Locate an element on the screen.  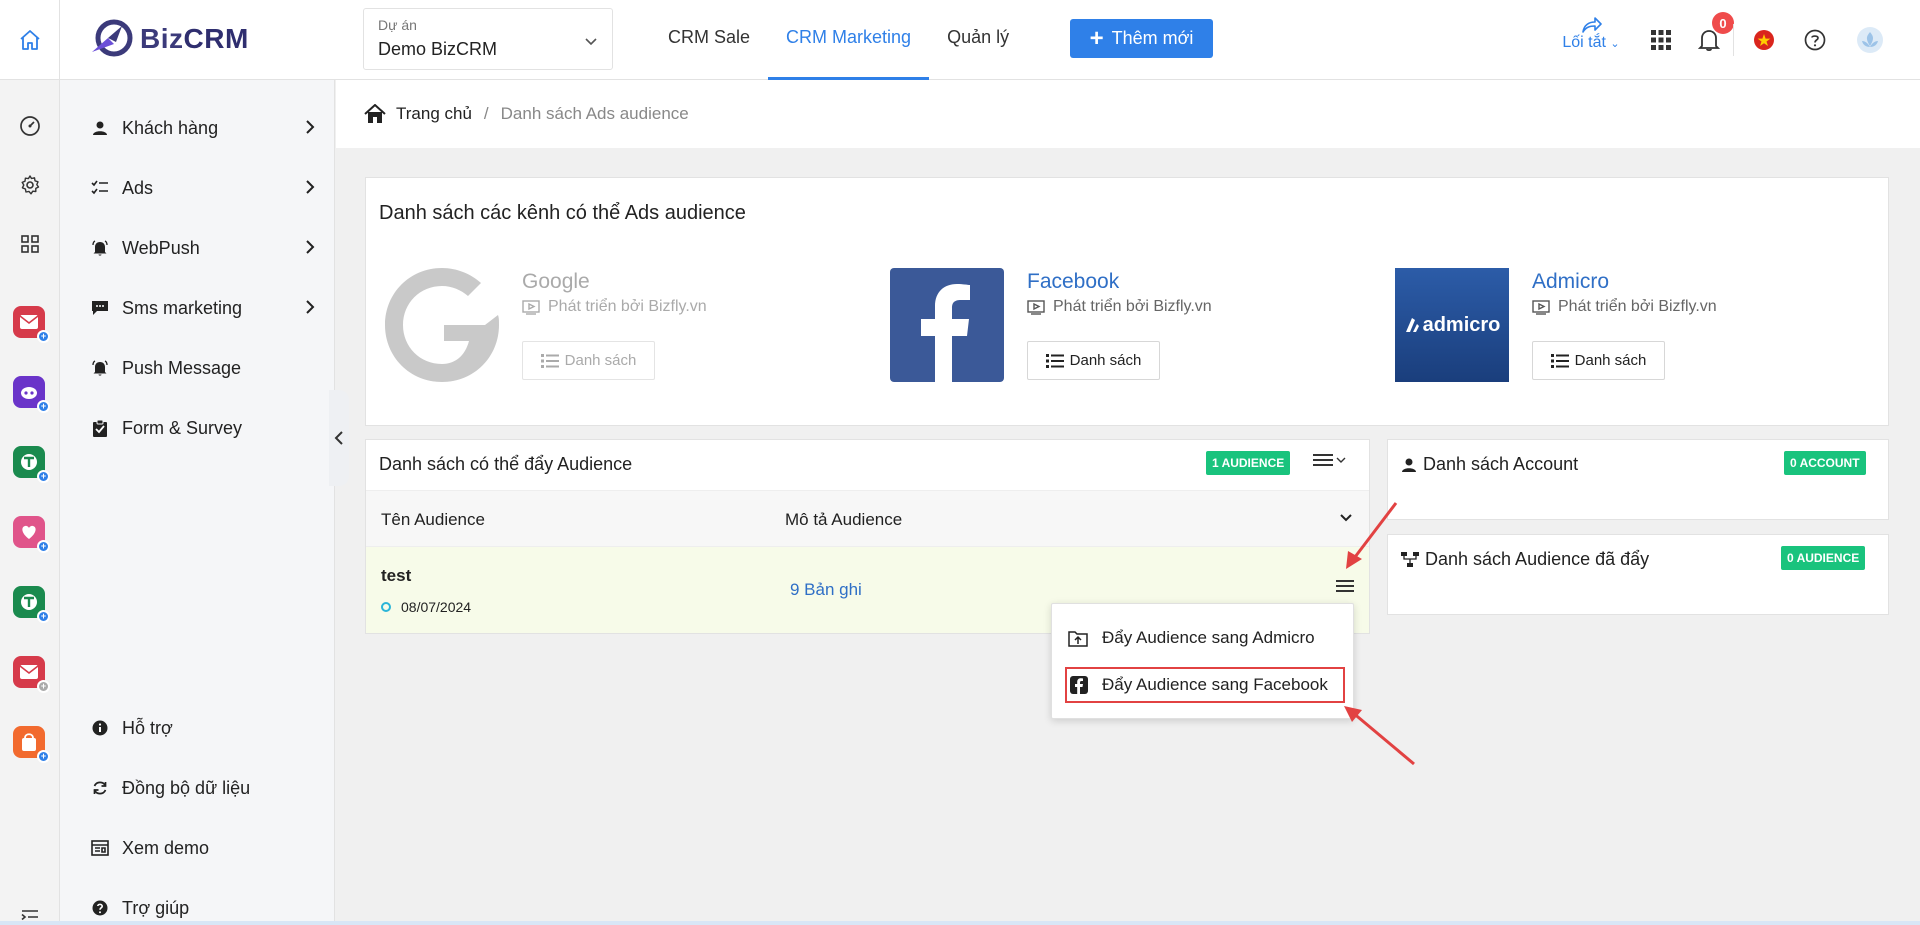
gear-icon is located at coordinates (30, 185).